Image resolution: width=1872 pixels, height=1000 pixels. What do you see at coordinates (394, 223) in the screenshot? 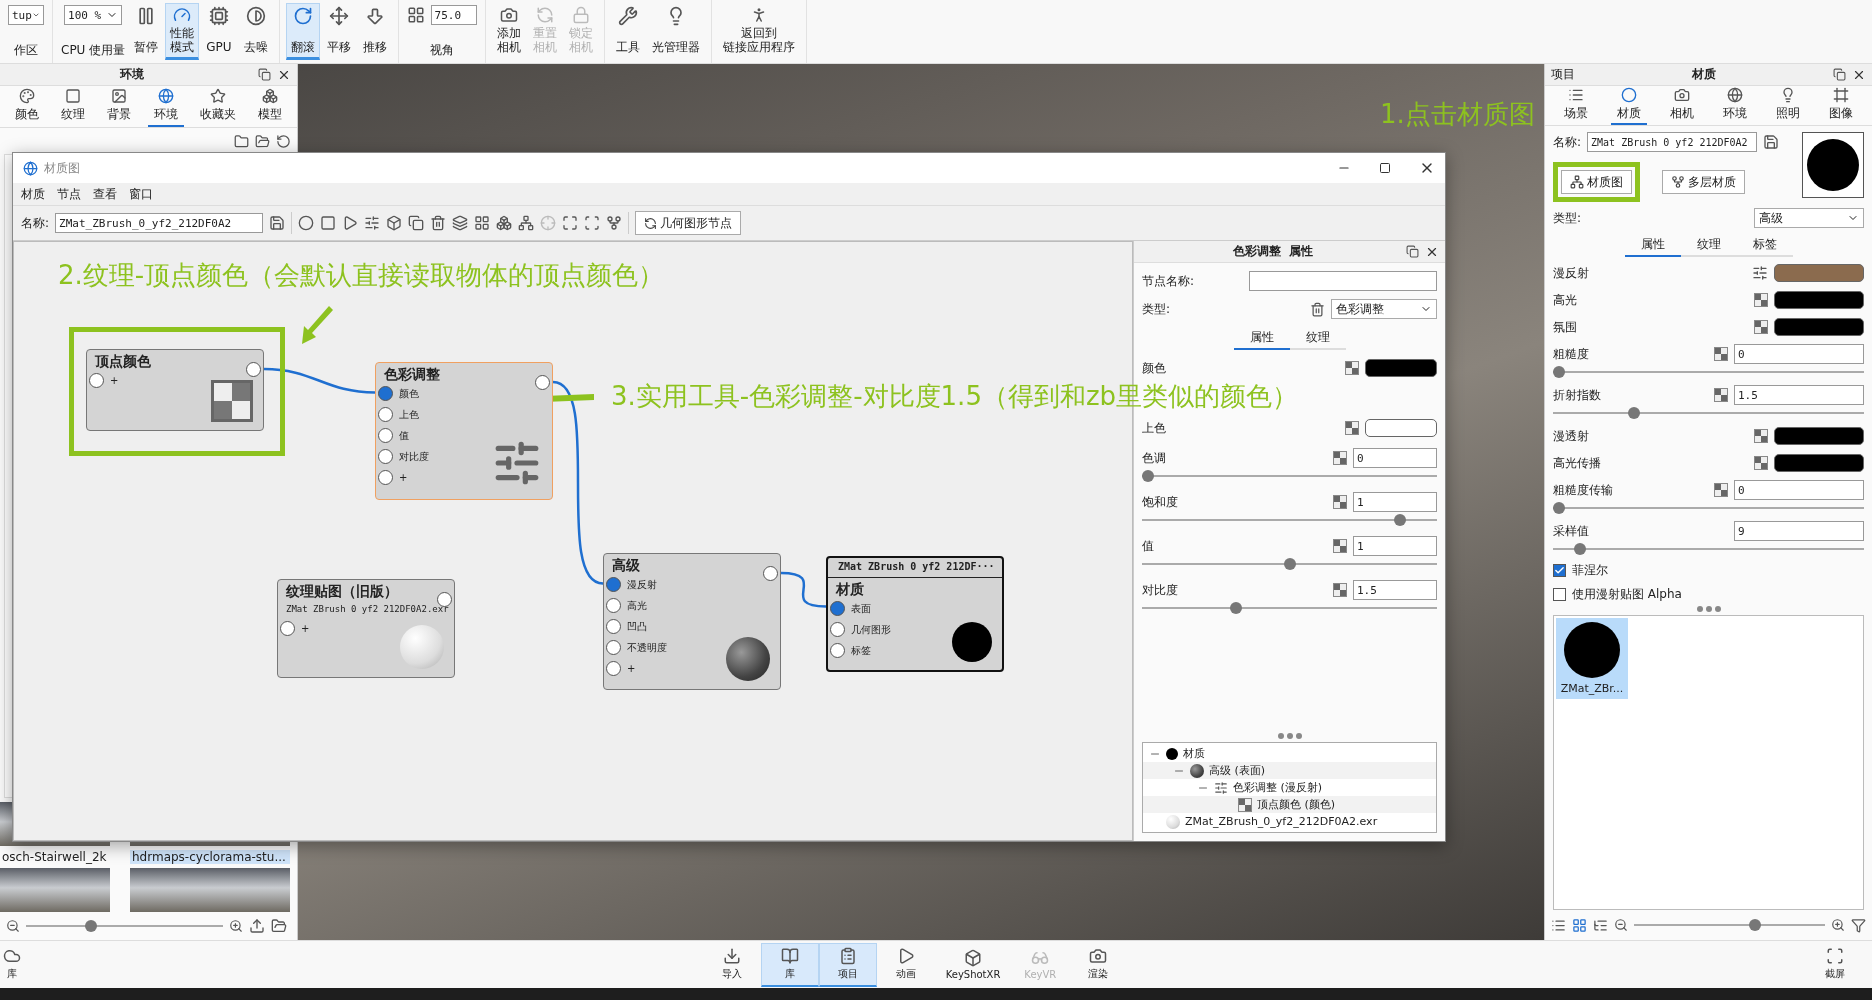
I see `box-icon` at bounding box center [394, 223].